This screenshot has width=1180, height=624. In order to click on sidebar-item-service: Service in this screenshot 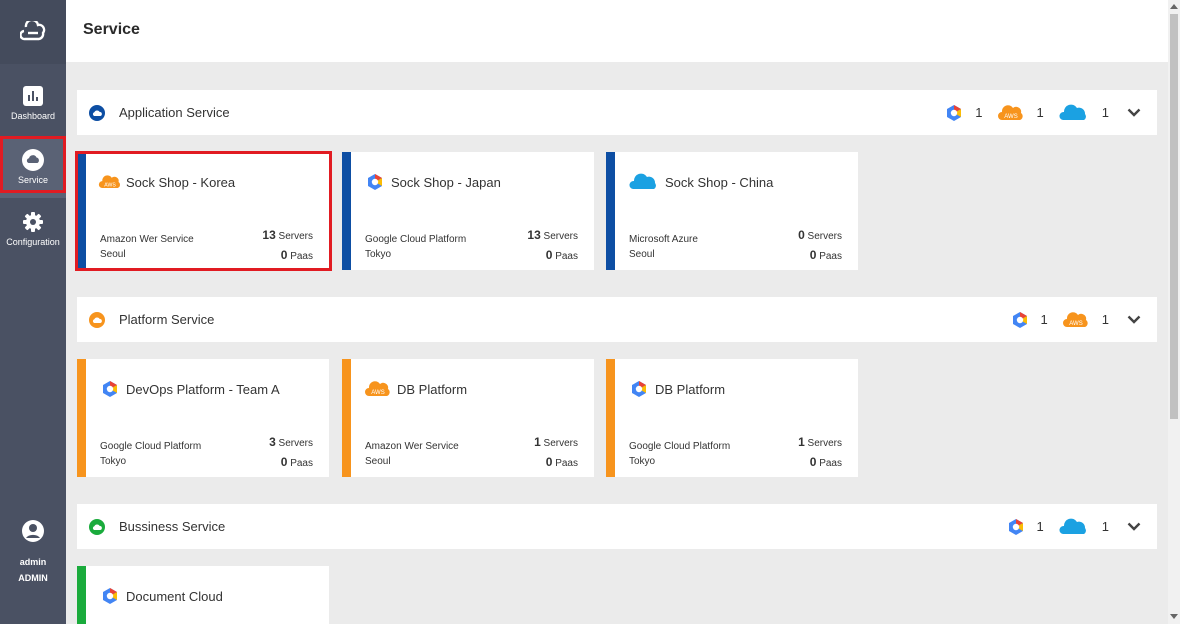, I will do `click(33, 167)`.